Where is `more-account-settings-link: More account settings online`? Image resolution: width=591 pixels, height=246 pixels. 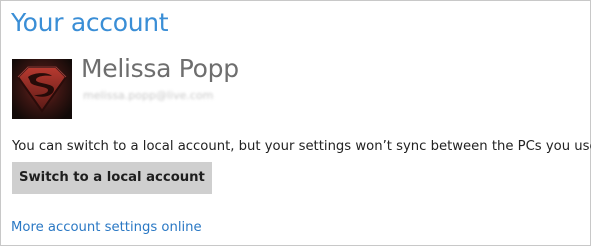
more-account-settings-link: More account settings online is located at coordinates (106, 227).